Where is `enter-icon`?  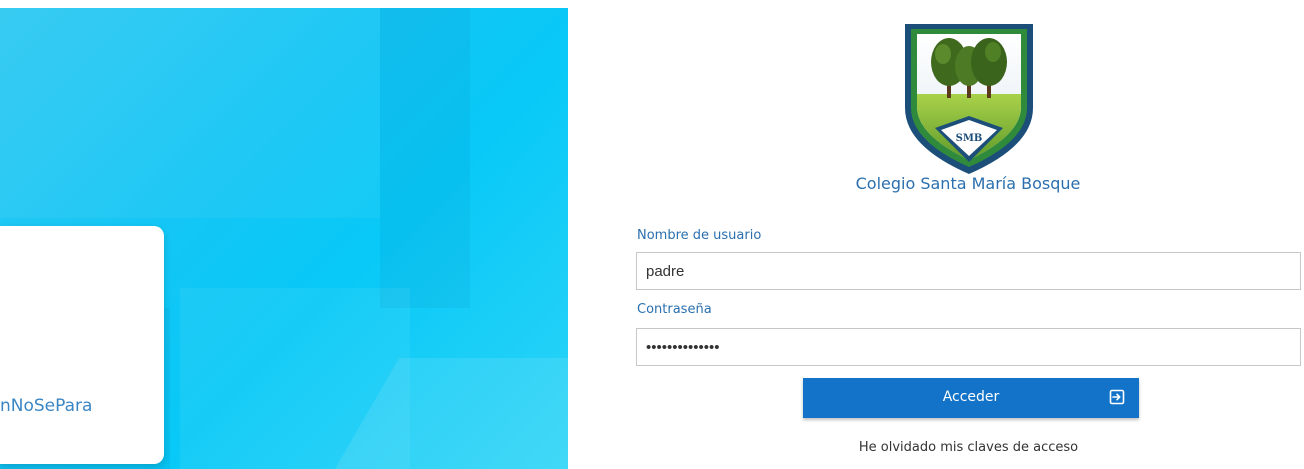
enter-icon is located at coordinates (1117, 397).